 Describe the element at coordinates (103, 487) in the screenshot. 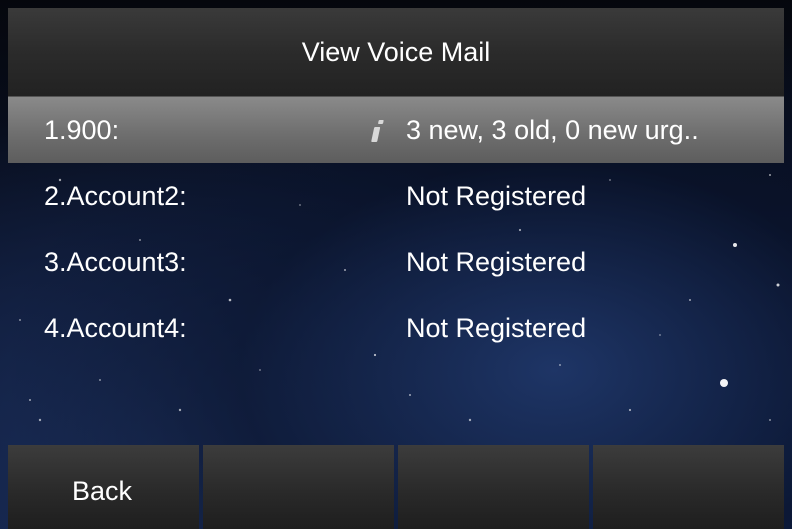

I see `back-softkey: Back` at that location.